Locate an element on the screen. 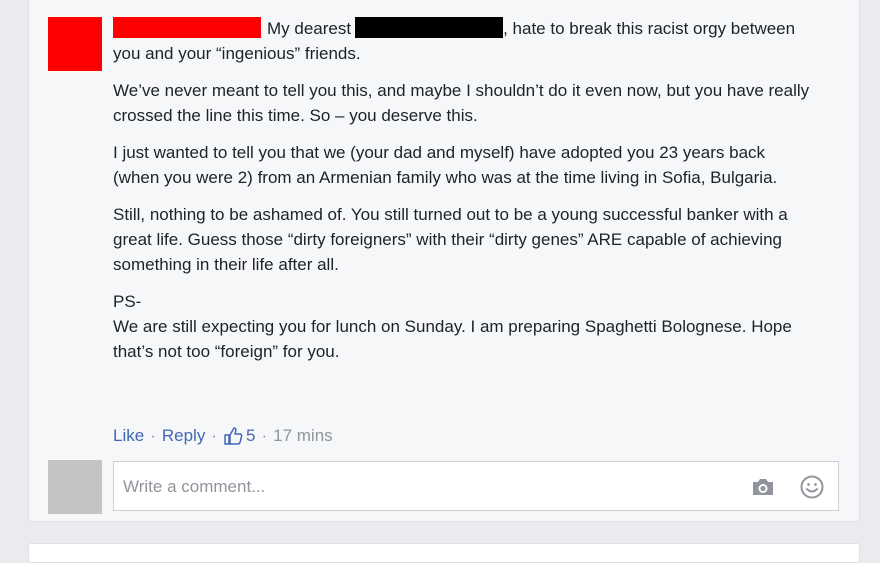  comment-actions: Like · Reply · 5 · 17 mins is located at coordinates (223, 436).